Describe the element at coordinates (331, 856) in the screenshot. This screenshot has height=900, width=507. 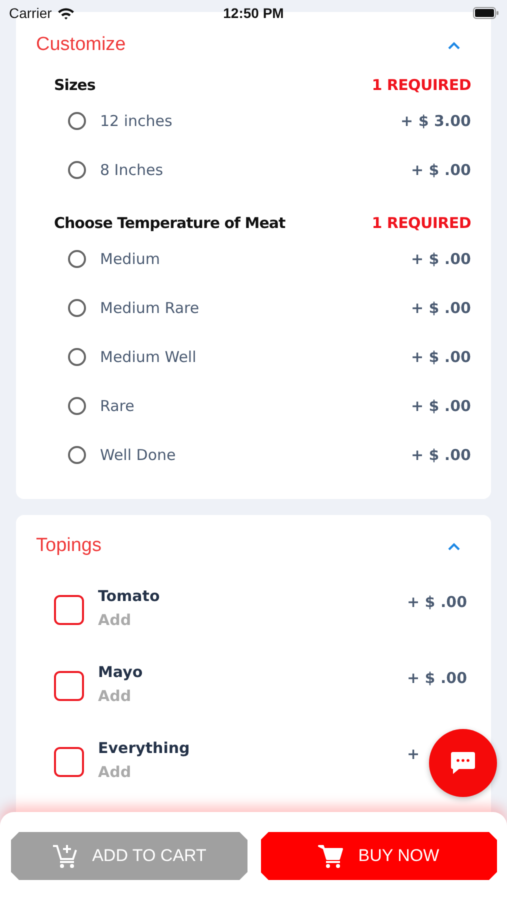
I see `cart-icon` at that location.